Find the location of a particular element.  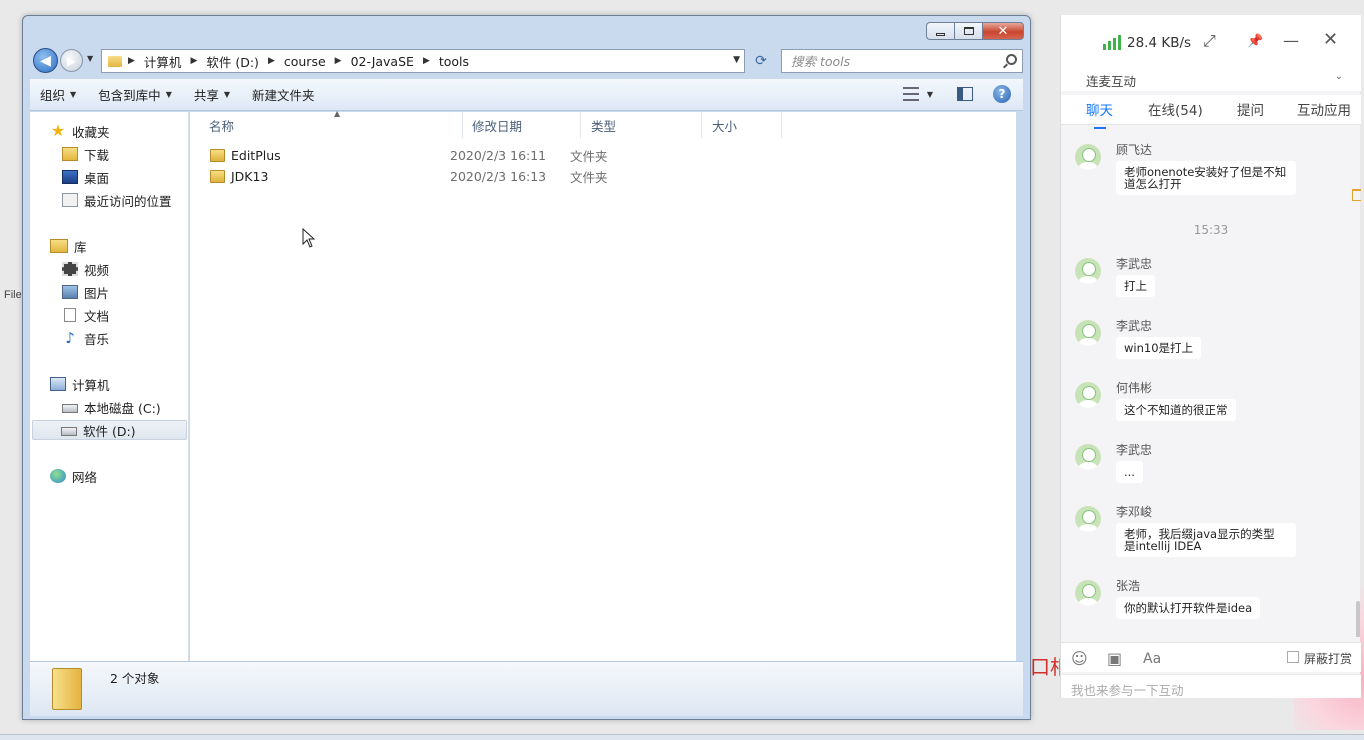

nav-videos: 视频 is located at coordinates (85, 269).